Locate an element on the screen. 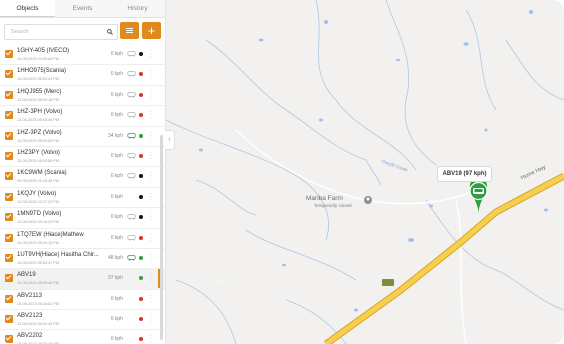  object-date: 13-08-2023 08:54:15 PM is located at coordinates (38, 242).